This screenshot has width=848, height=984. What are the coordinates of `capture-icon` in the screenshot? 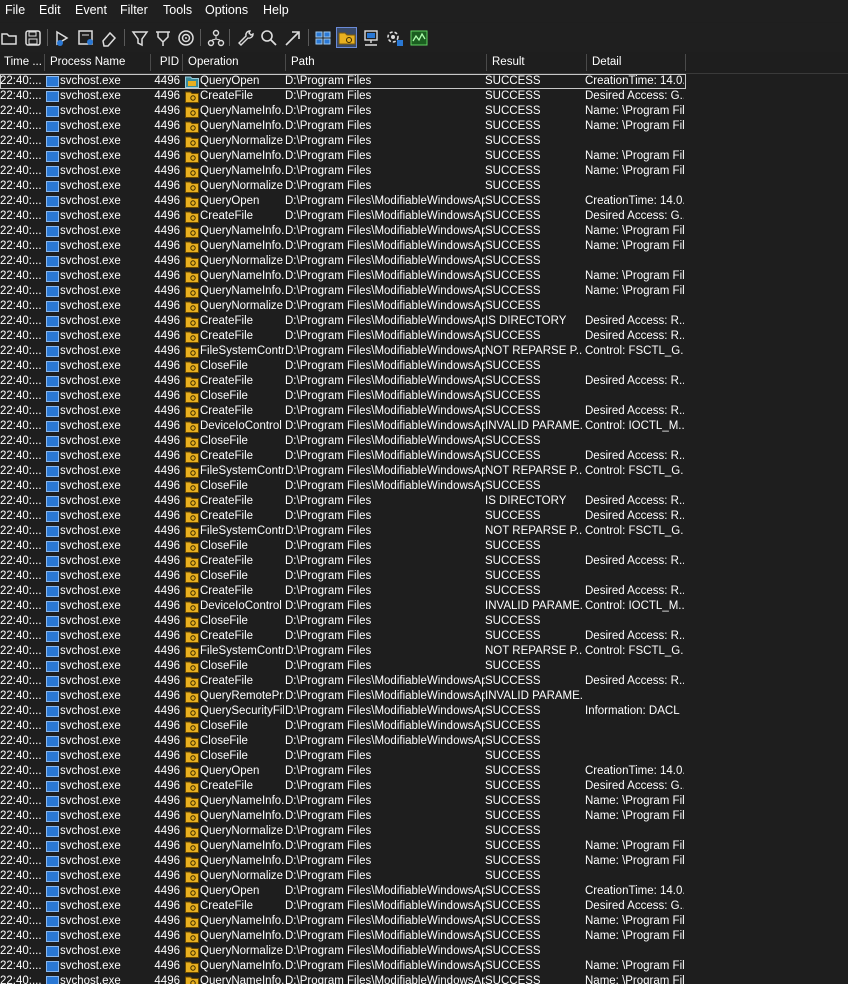 It's located at (63, 38).